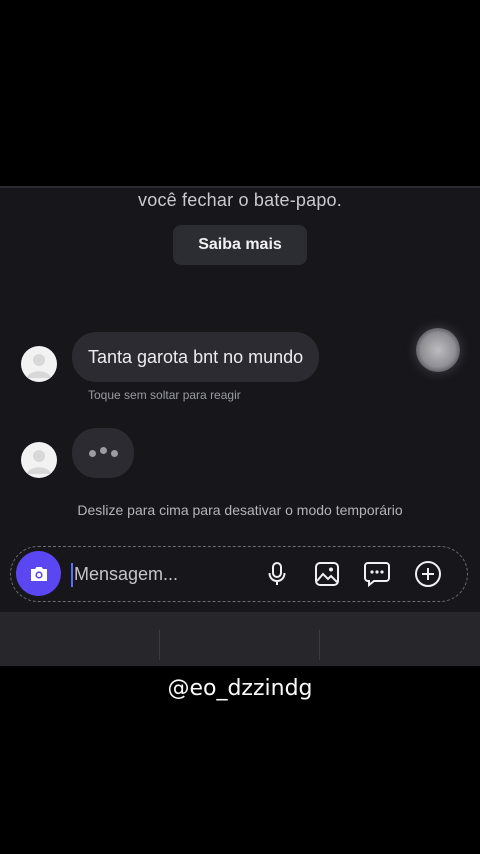  I want to click on top-divider, so click(240, 187).